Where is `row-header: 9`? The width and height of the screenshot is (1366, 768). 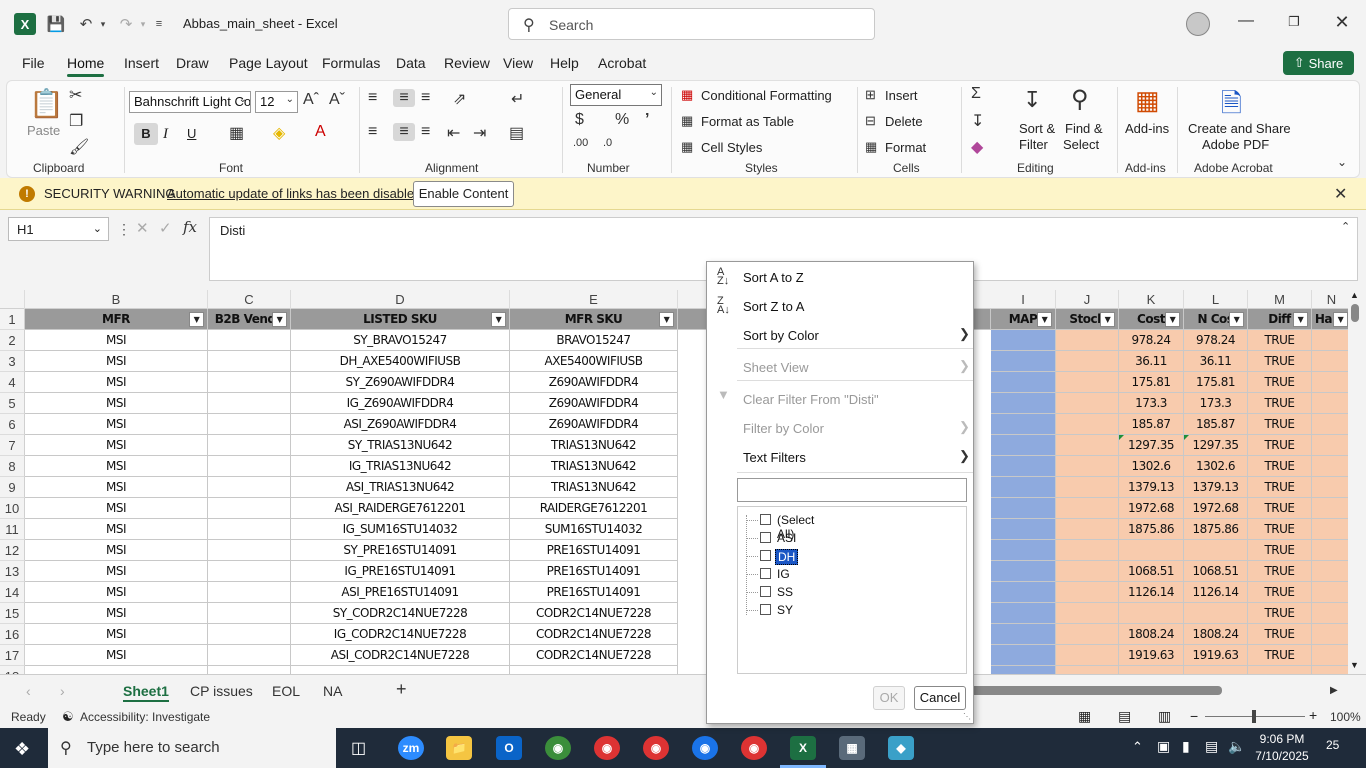
row-header: 9 is located at coordinates (12, 487).